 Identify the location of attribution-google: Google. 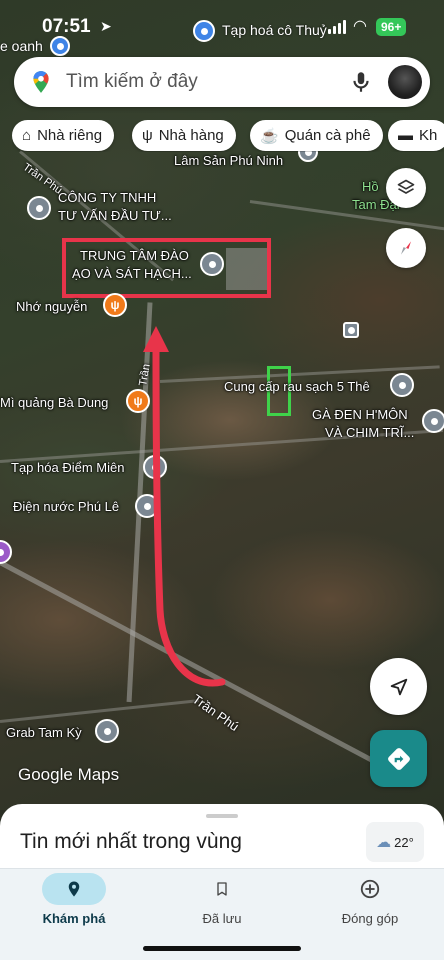
(45, 774).